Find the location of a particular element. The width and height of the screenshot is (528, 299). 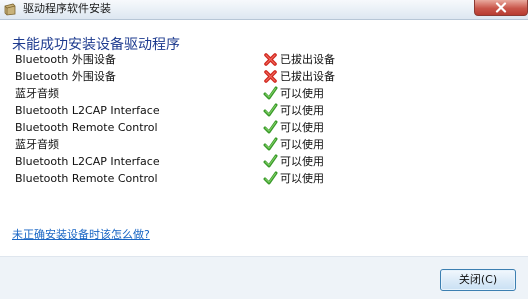

close-icon is located at coordinates (501, 7).